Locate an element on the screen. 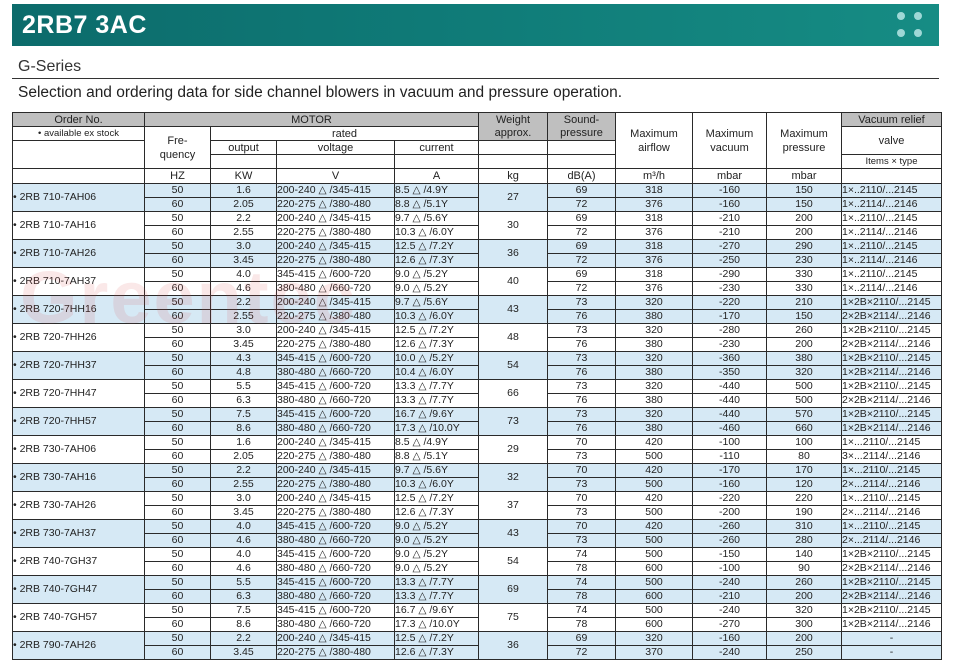 This screenshot has height=672, width=971. pressure-cell: 150 is located at coordinates (804, 190).